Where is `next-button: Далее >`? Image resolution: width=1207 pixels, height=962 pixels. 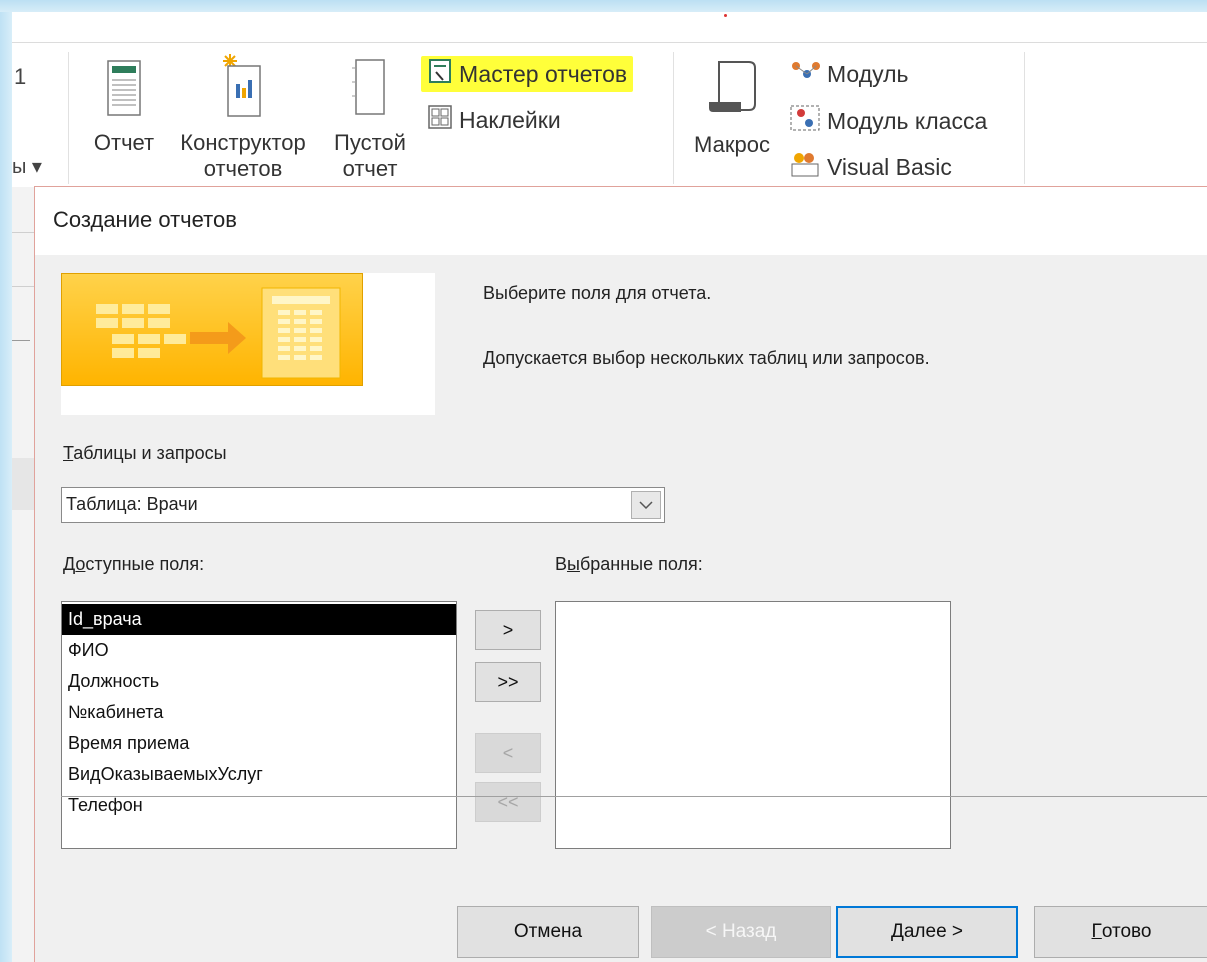
next-button: Далее > is located at coordinates (927, 932).